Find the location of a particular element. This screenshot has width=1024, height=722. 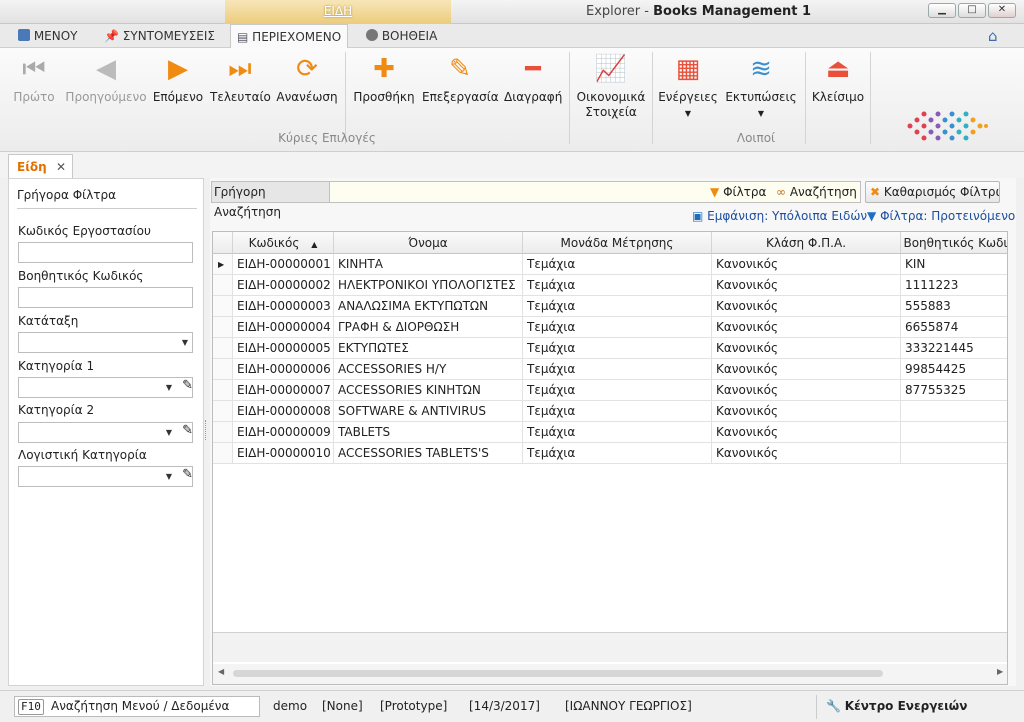

cell-code: ΕΙΔΗ-00000002 is located at coordinates (283, 285).